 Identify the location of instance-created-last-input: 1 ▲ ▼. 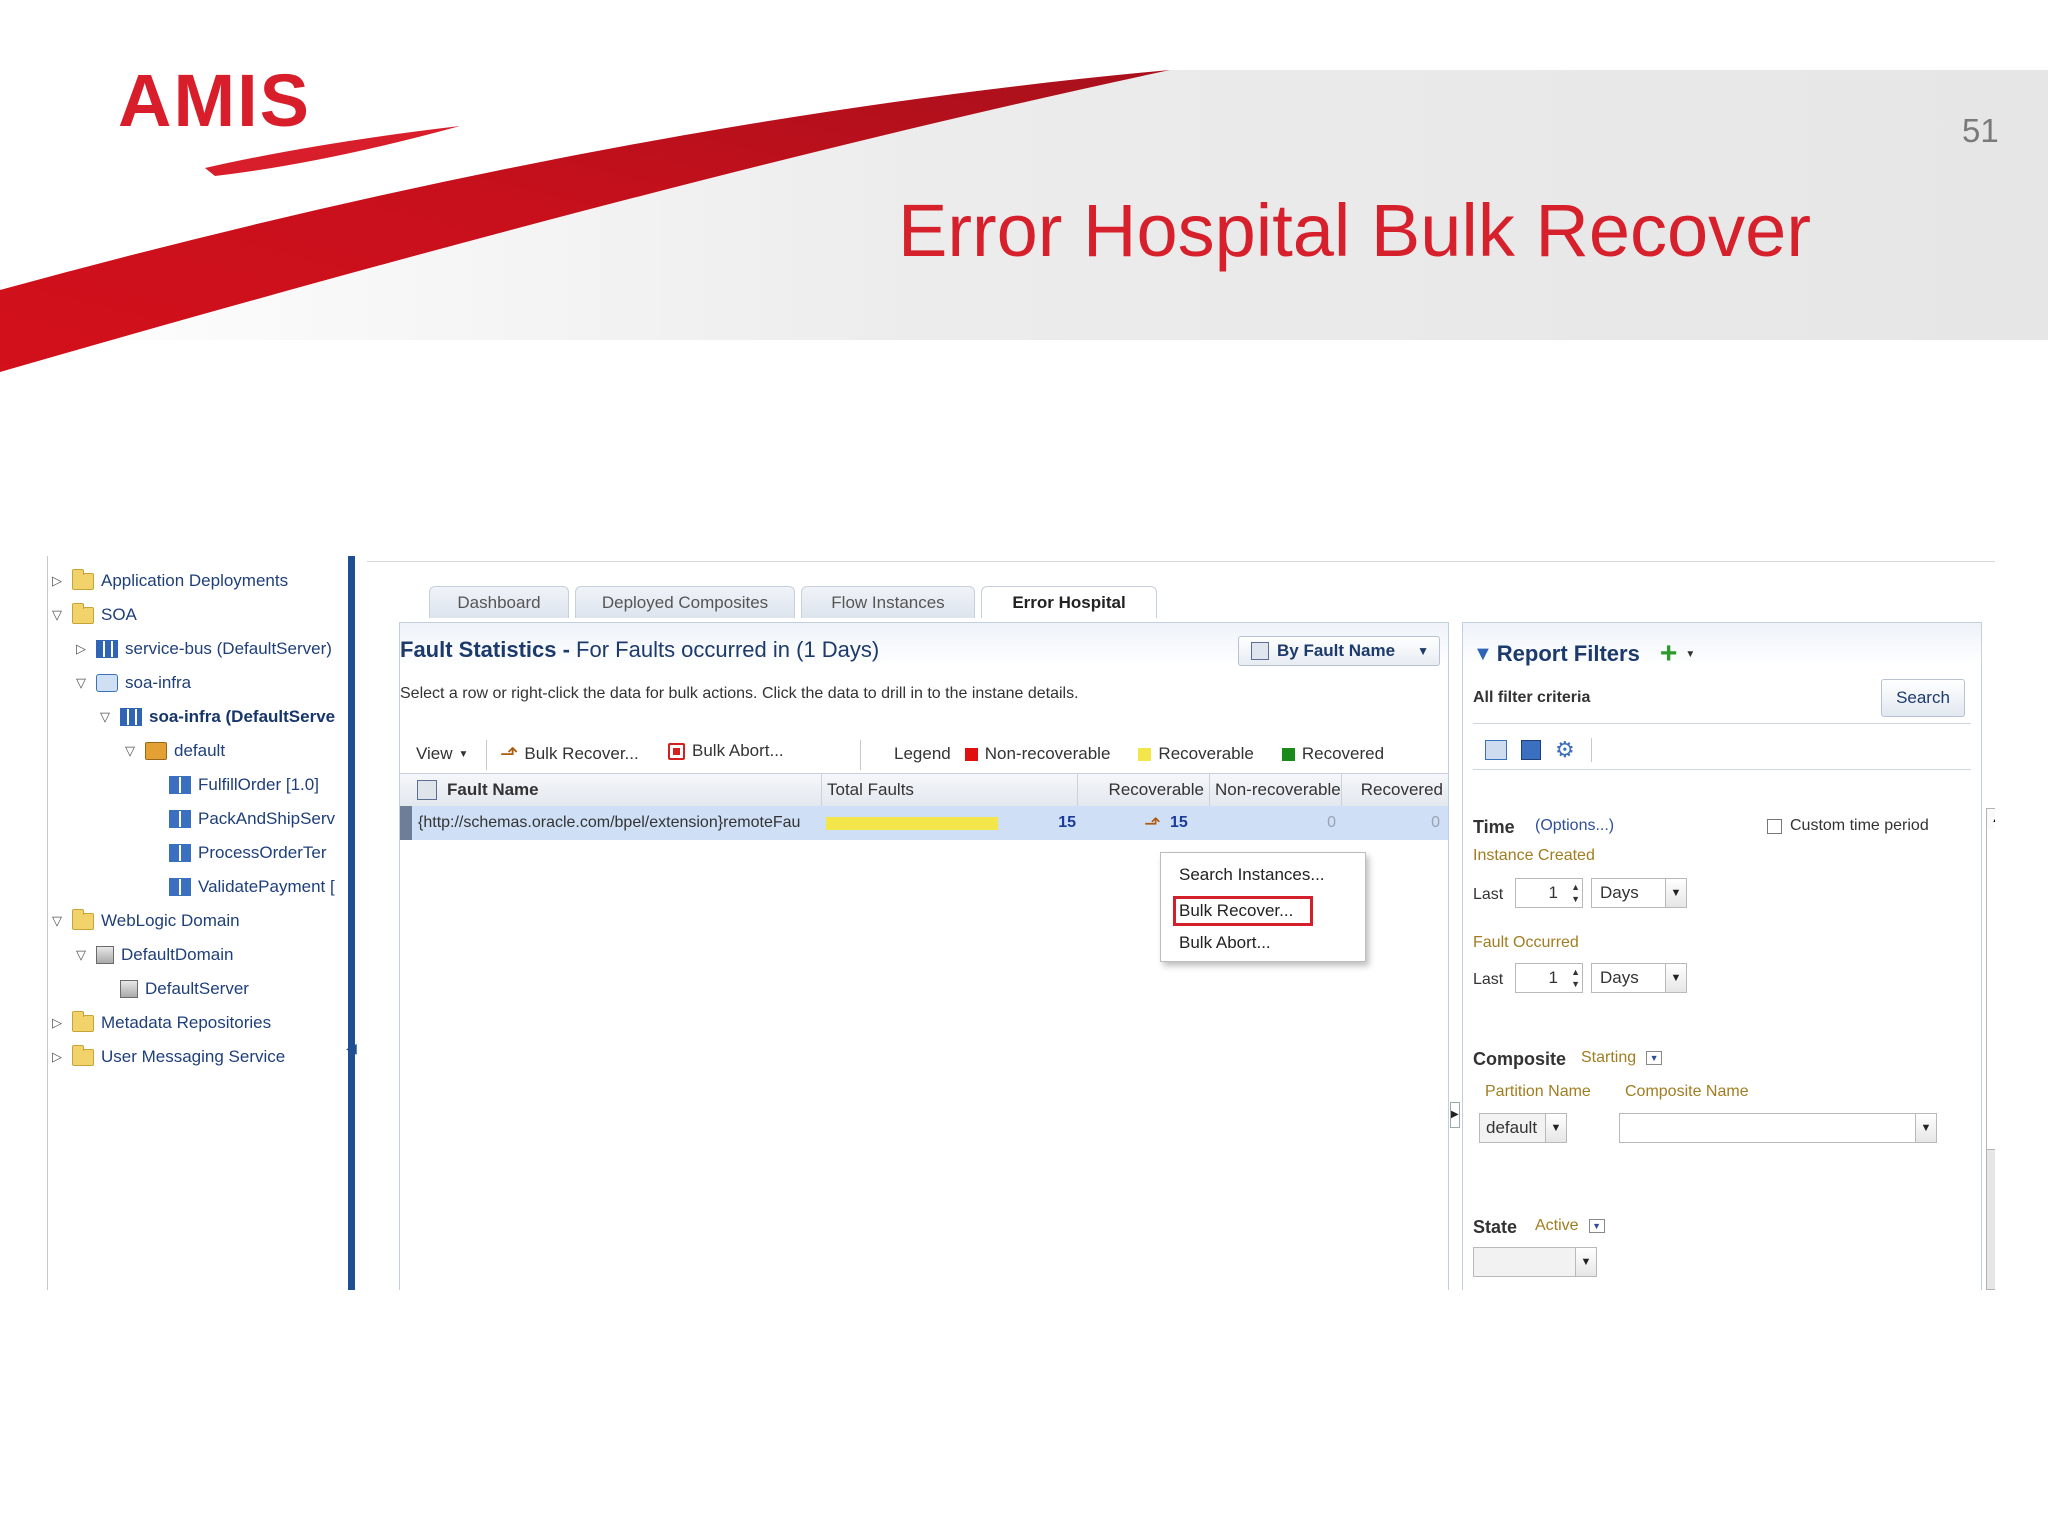
(1549, 893).